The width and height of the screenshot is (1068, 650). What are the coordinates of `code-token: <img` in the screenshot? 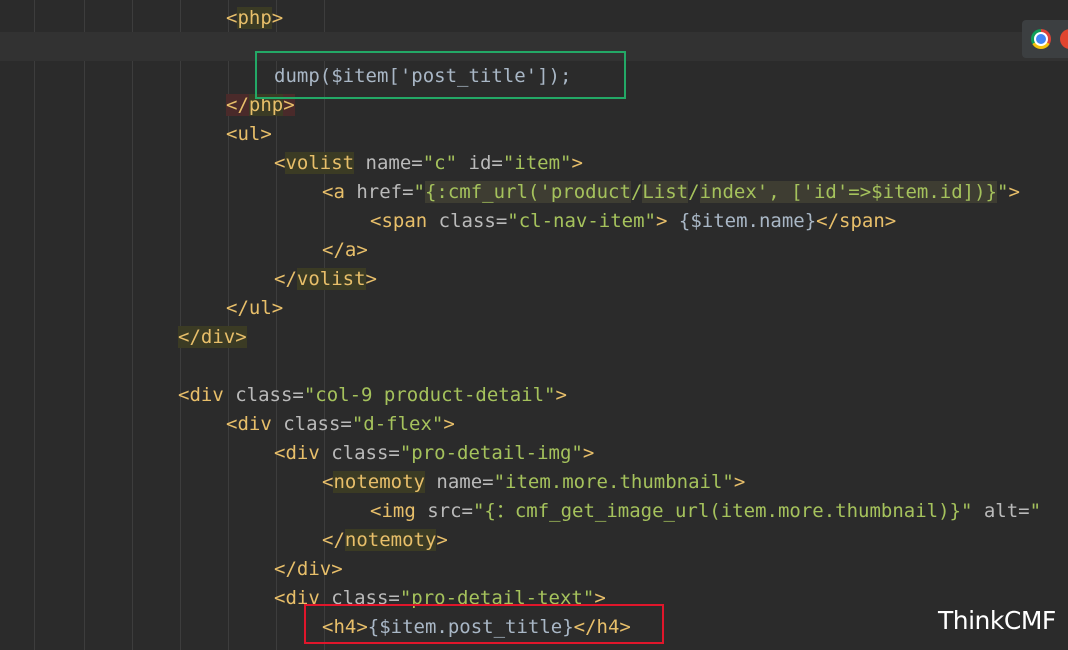 It's located at (393, 511).